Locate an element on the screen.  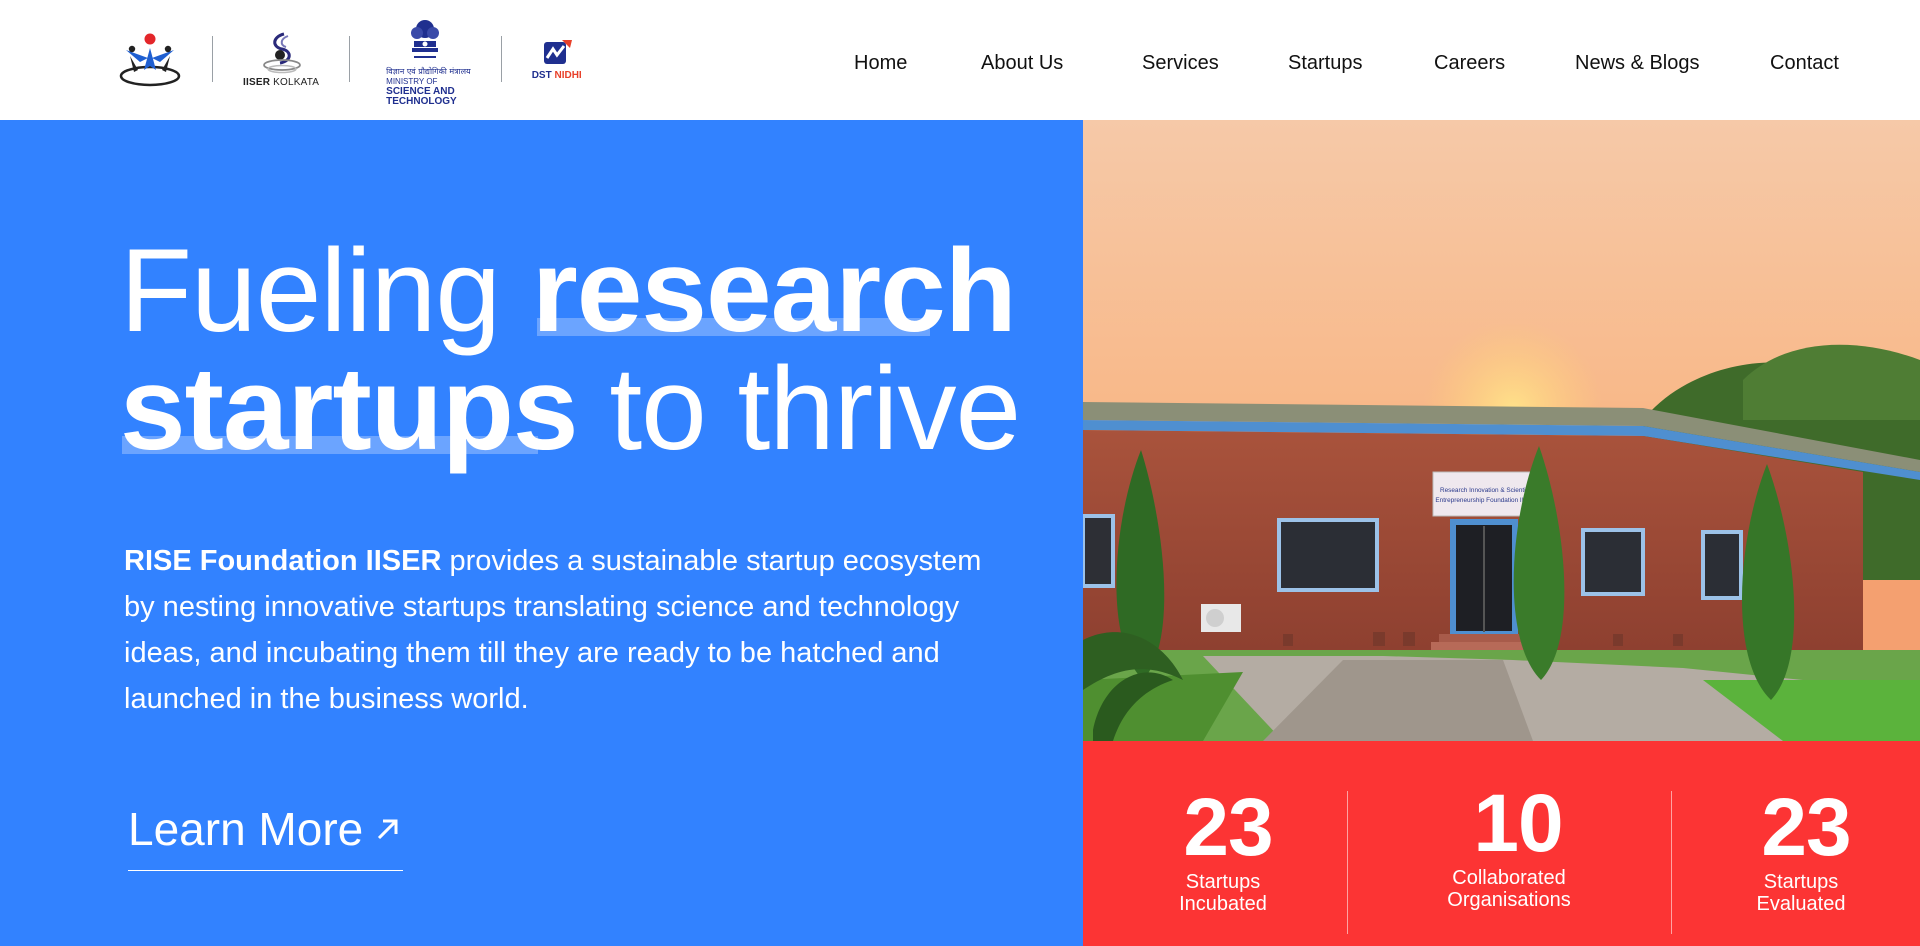
headline-line1: Fueling research is located at coordinates (568, 291).